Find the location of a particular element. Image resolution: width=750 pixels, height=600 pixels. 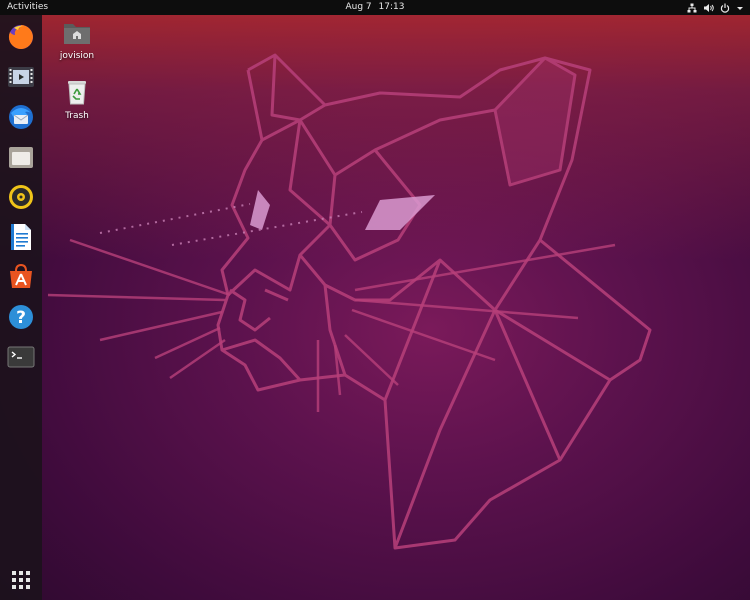

writer-icon is located at coordinates (21, 237).